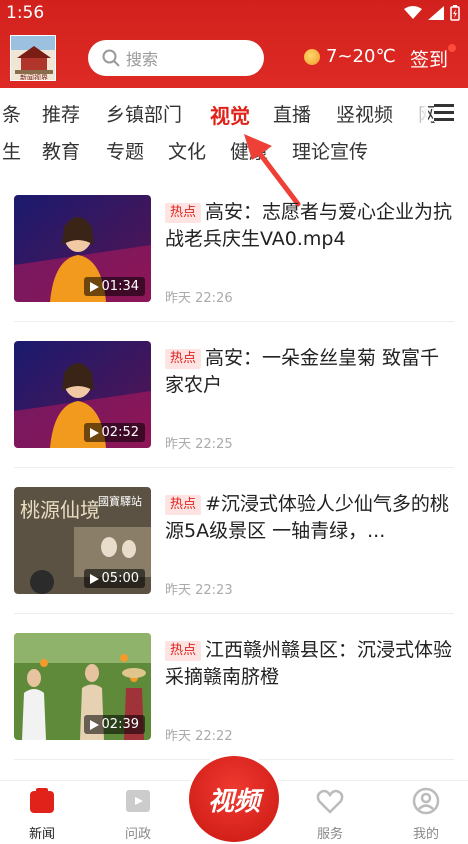  I want to click on app-logo: 新闻视界, so click(33, 58).